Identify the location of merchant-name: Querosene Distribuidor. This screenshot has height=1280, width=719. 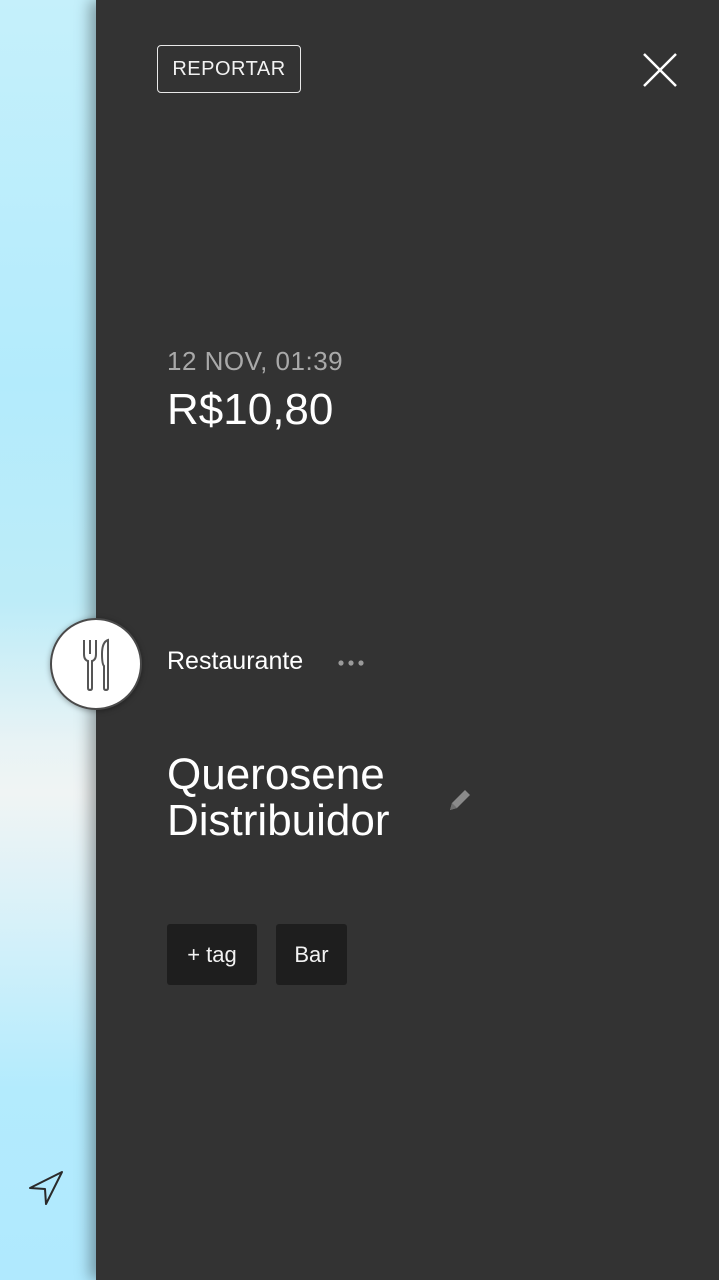
(312, 798).